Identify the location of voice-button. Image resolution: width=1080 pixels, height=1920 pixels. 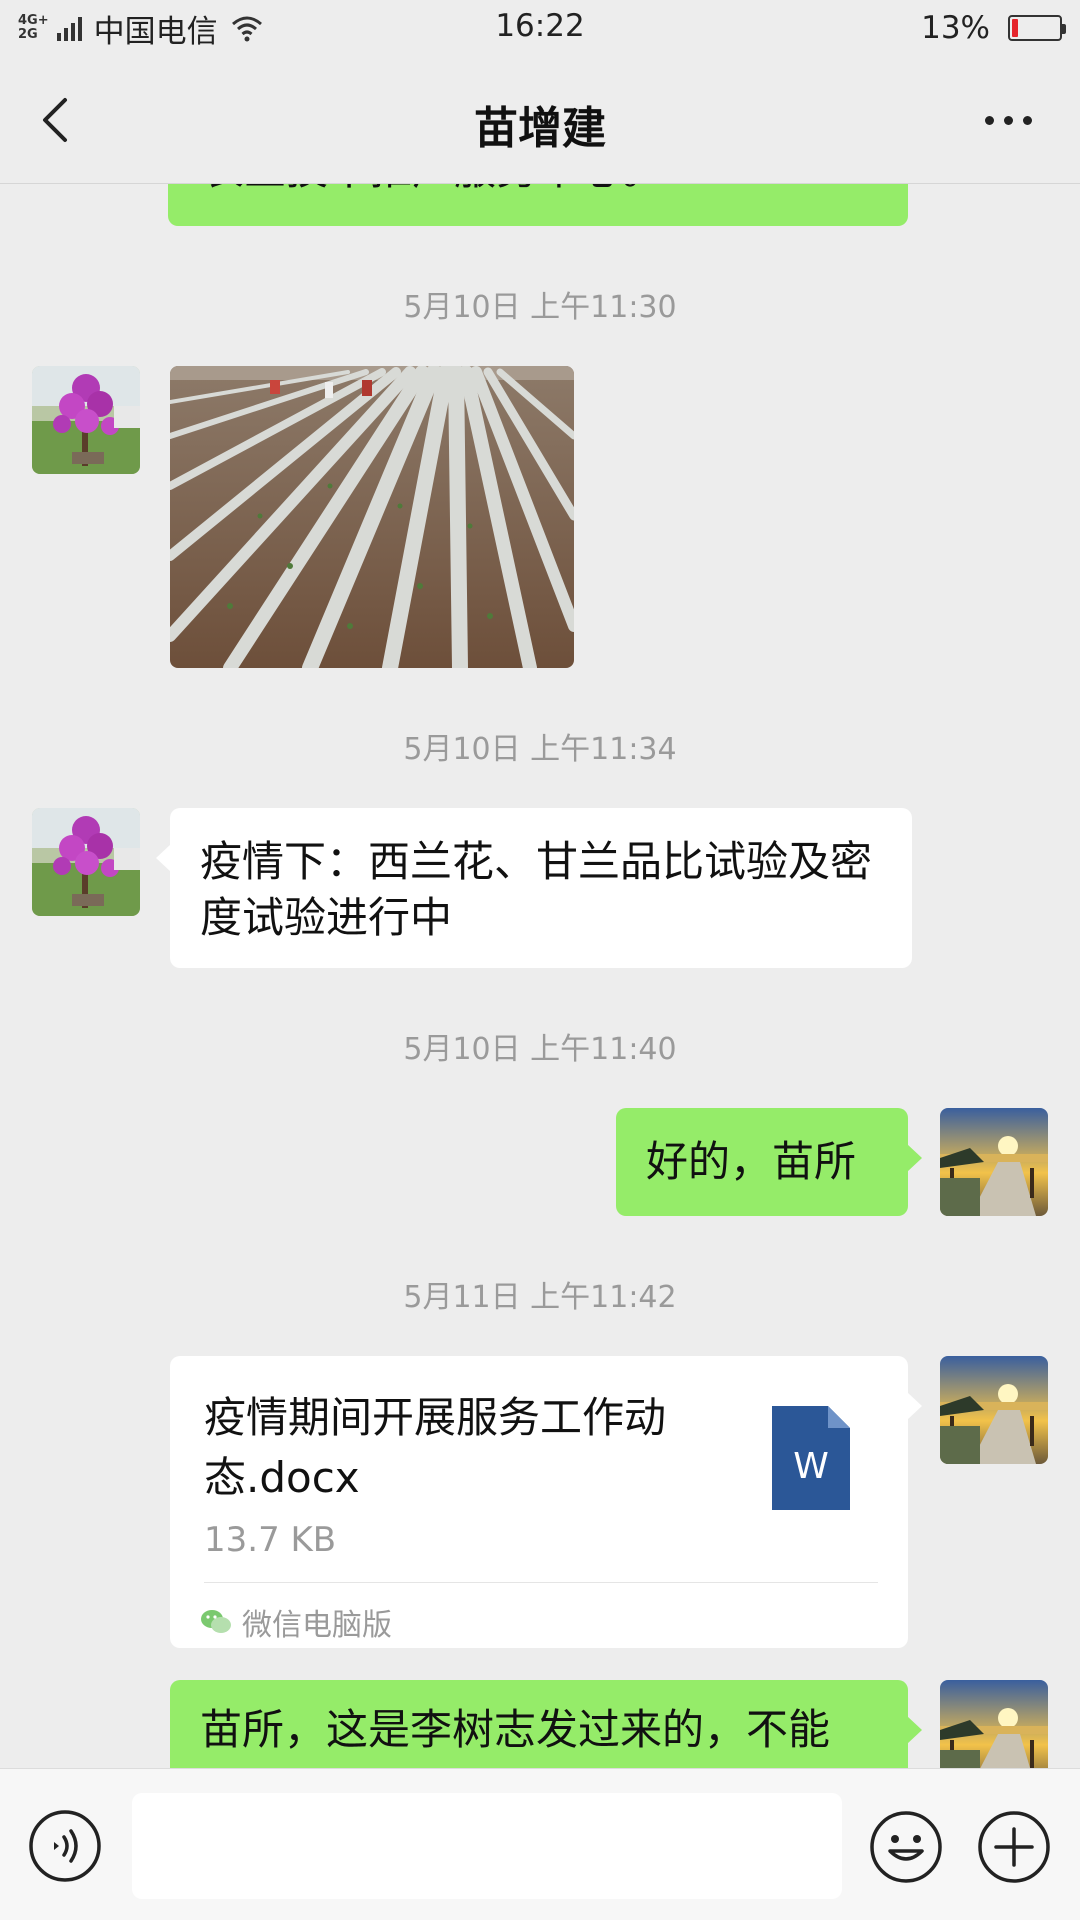
(65, 1846).